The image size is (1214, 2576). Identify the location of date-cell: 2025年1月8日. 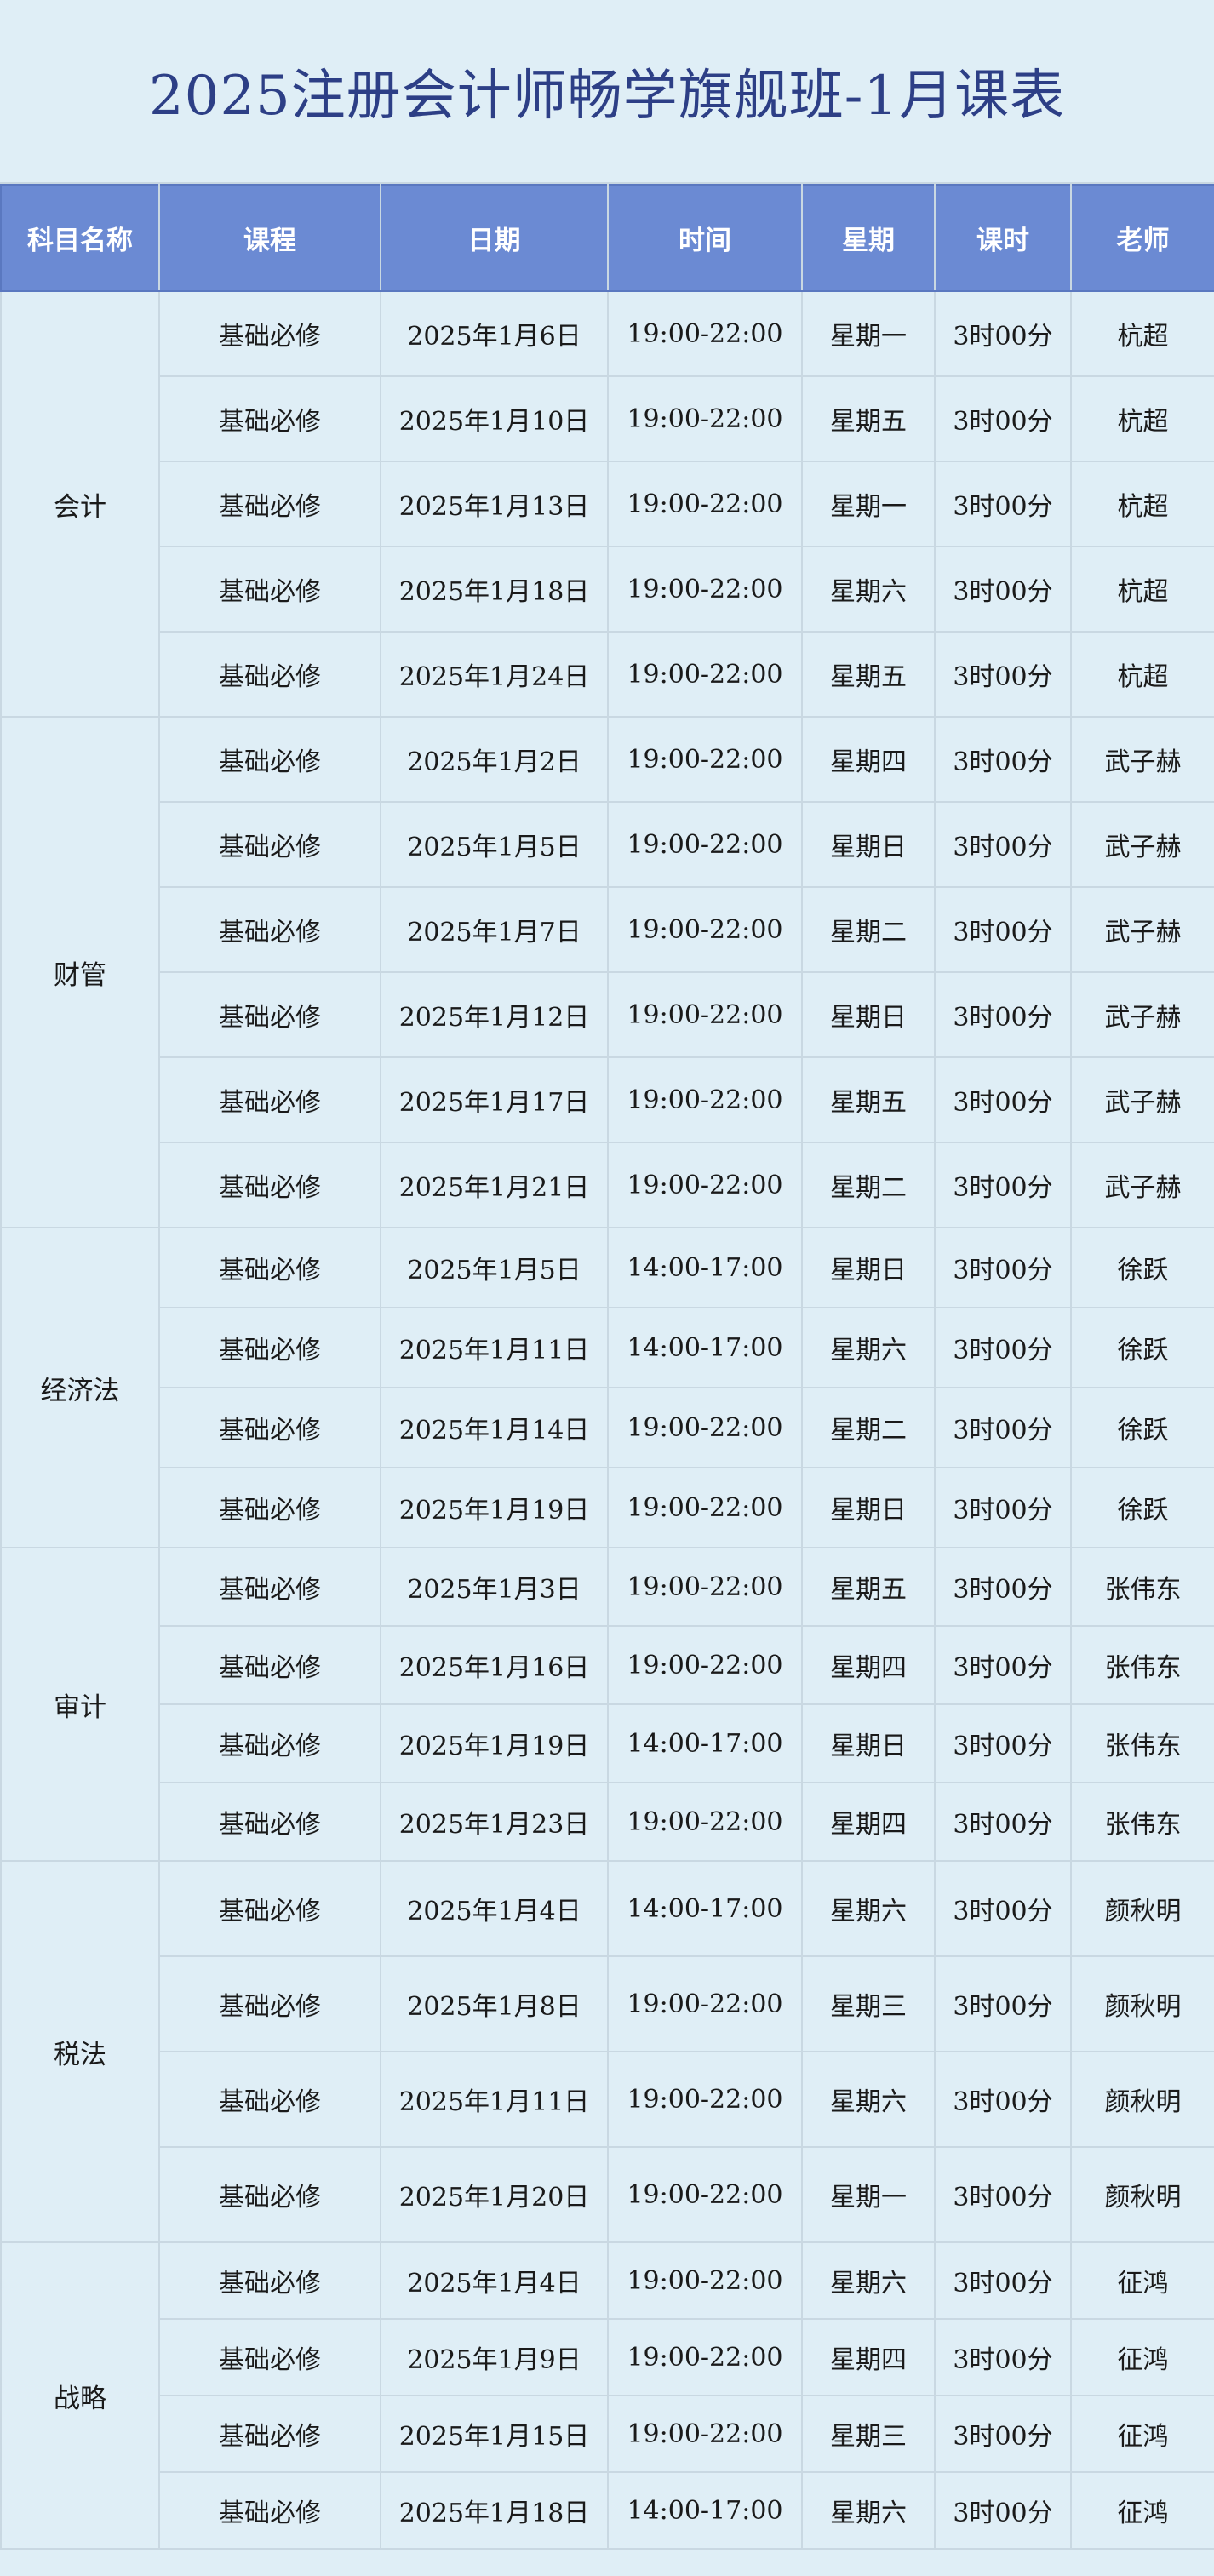
(494, 2004).